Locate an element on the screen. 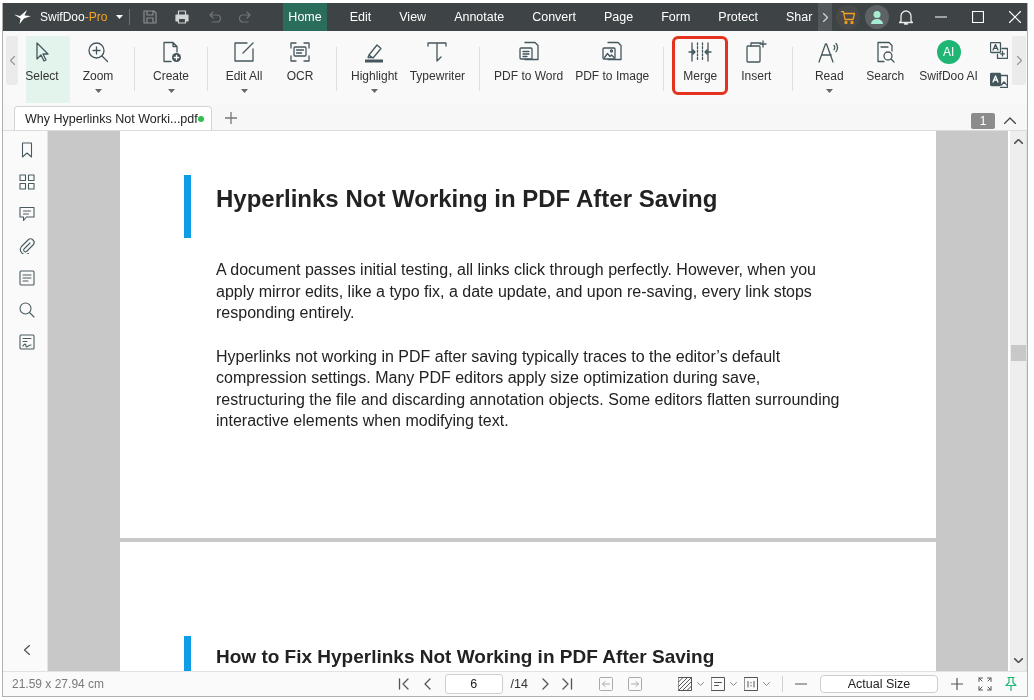  toolbar-button: OCR is located at coordinates (300, 69).